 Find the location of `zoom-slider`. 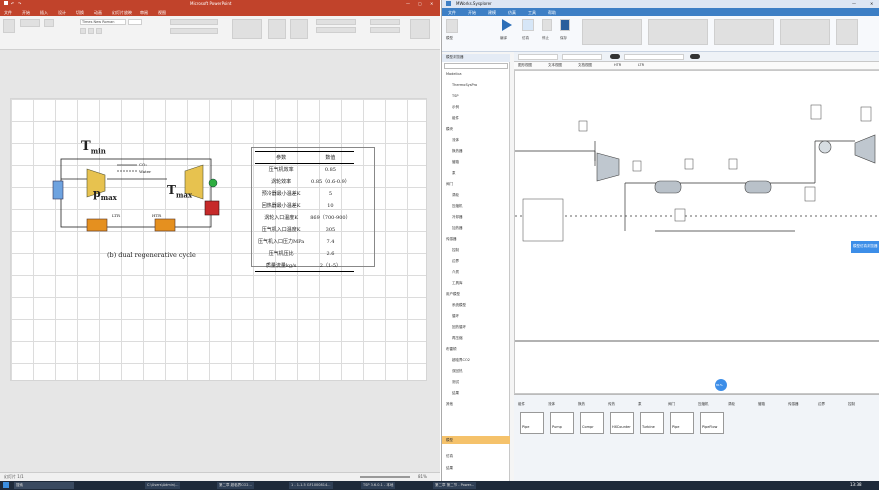

zoom-slider is located at coordinates (385, 477).